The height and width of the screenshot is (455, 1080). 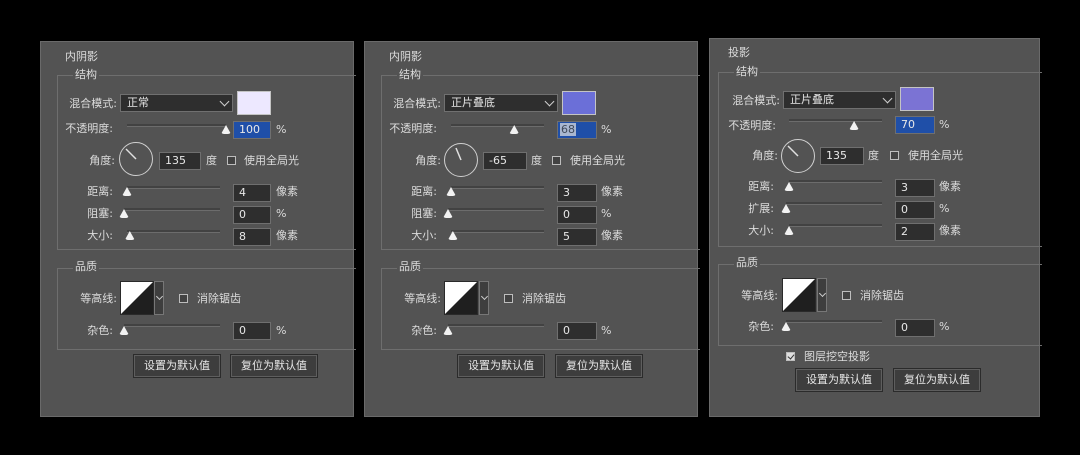 What do you see at coordinates (252, 237) in the screenshot?
I see `size-input: 8` at bounding box center [252, 237].